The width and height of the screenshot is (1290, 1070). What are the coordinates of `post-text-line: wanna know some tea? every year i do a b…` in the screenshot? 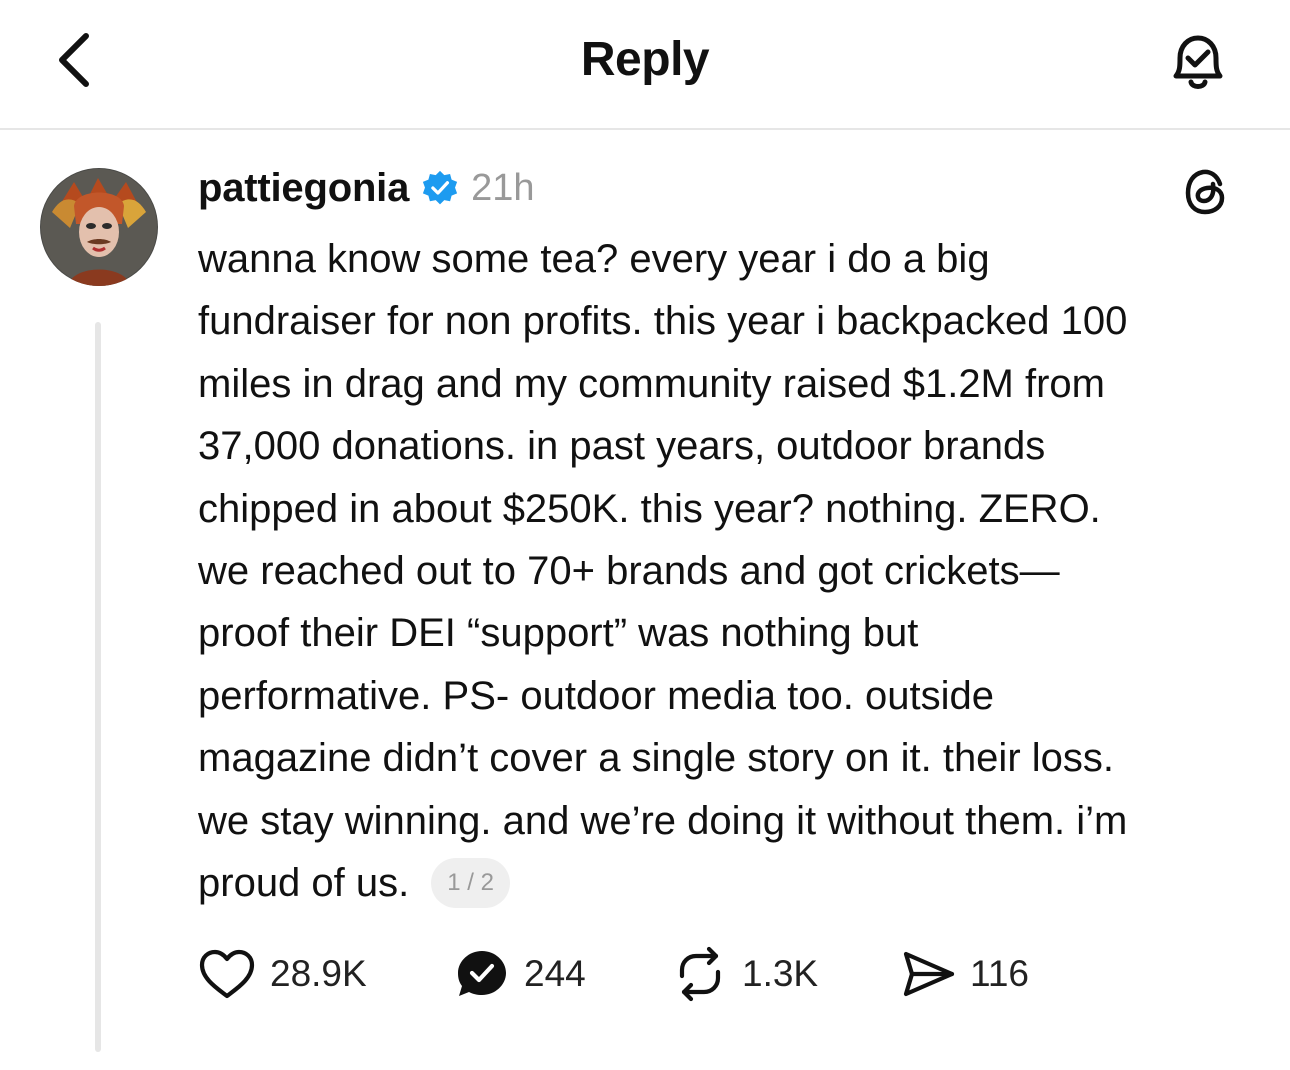 It's located at (594, 259).